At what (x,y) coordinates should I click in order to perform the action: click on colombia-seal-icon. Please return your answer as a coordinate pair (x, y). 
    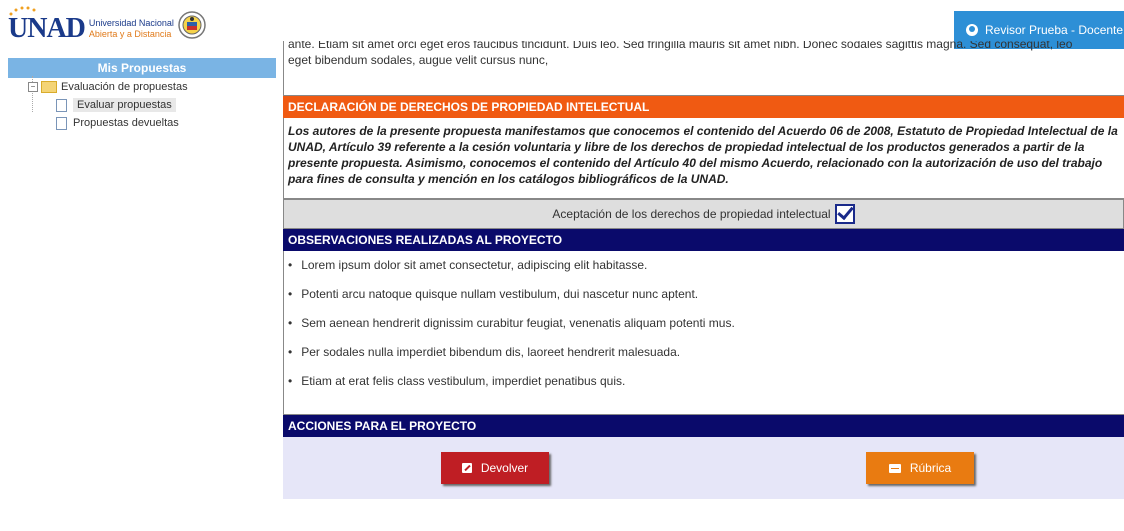
    Looking at the image, I should click on (192, 25).